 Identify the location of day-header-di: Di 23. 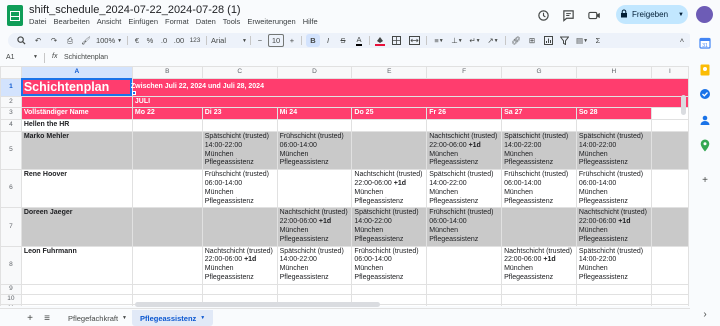
(239, 114).